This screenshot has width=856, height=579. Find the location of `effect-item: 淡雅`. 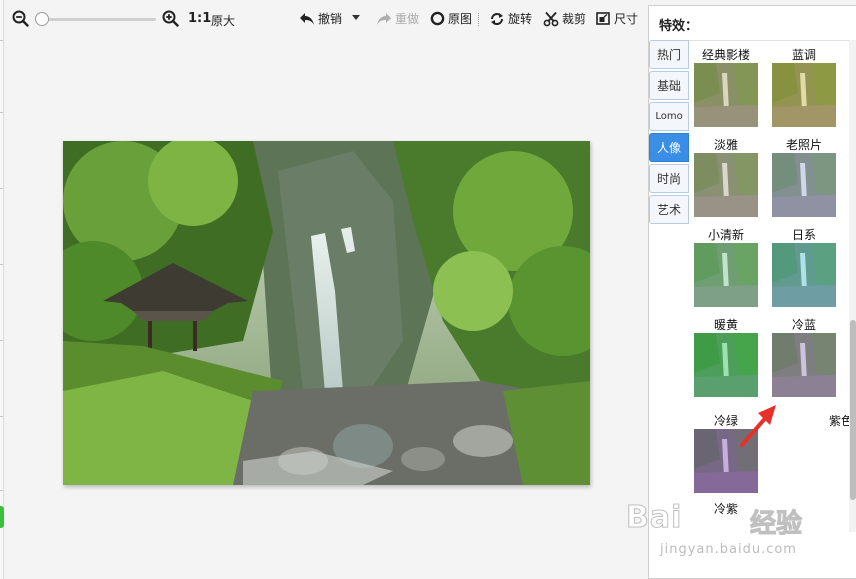

effect-item: 淡雅 is located at coordinates (726, 177).